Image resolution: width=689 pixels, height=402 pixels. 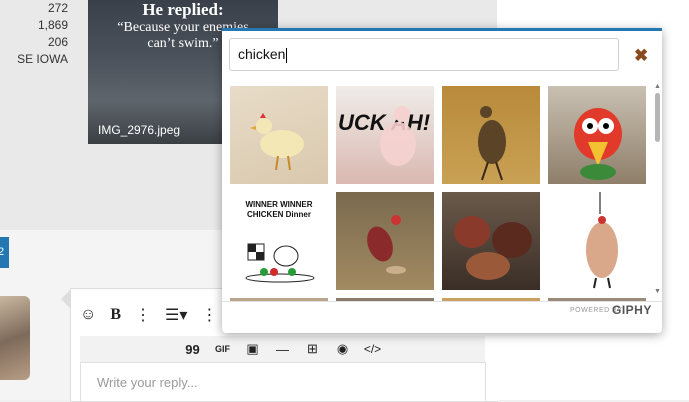 I want to click on editor-toolbar: ☺ B ⋮ ☰▾ ⋮, so click(x=148, y=315).